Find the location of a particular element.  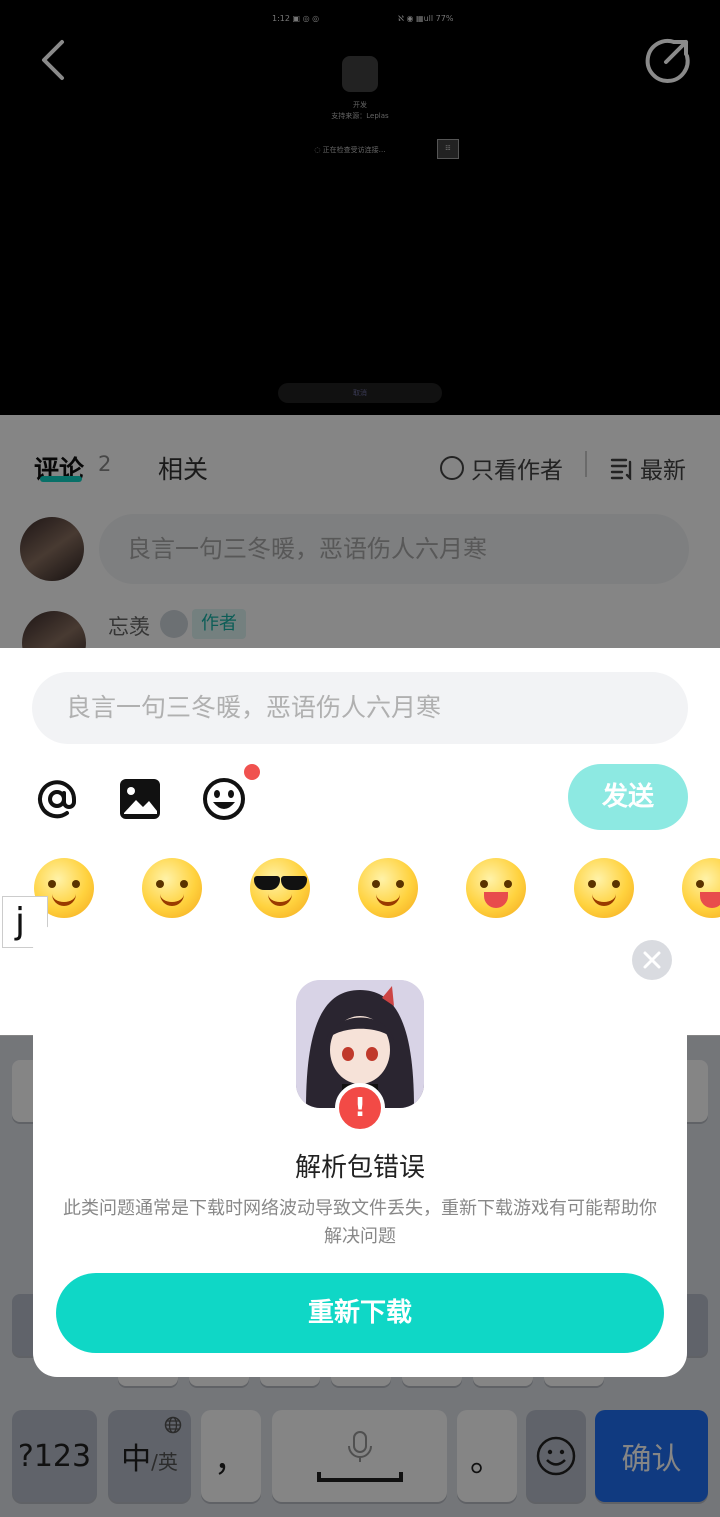

redownload-button: 重新下载 is located at coordinates (360, 1313).